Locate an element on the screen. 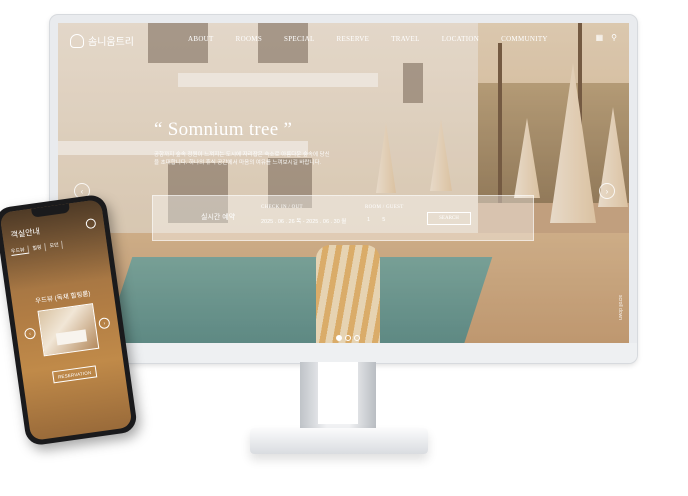 This screenshot has width=688, height=496. header-icons: ▦ ⚲ is located at coordinates (606, 37).